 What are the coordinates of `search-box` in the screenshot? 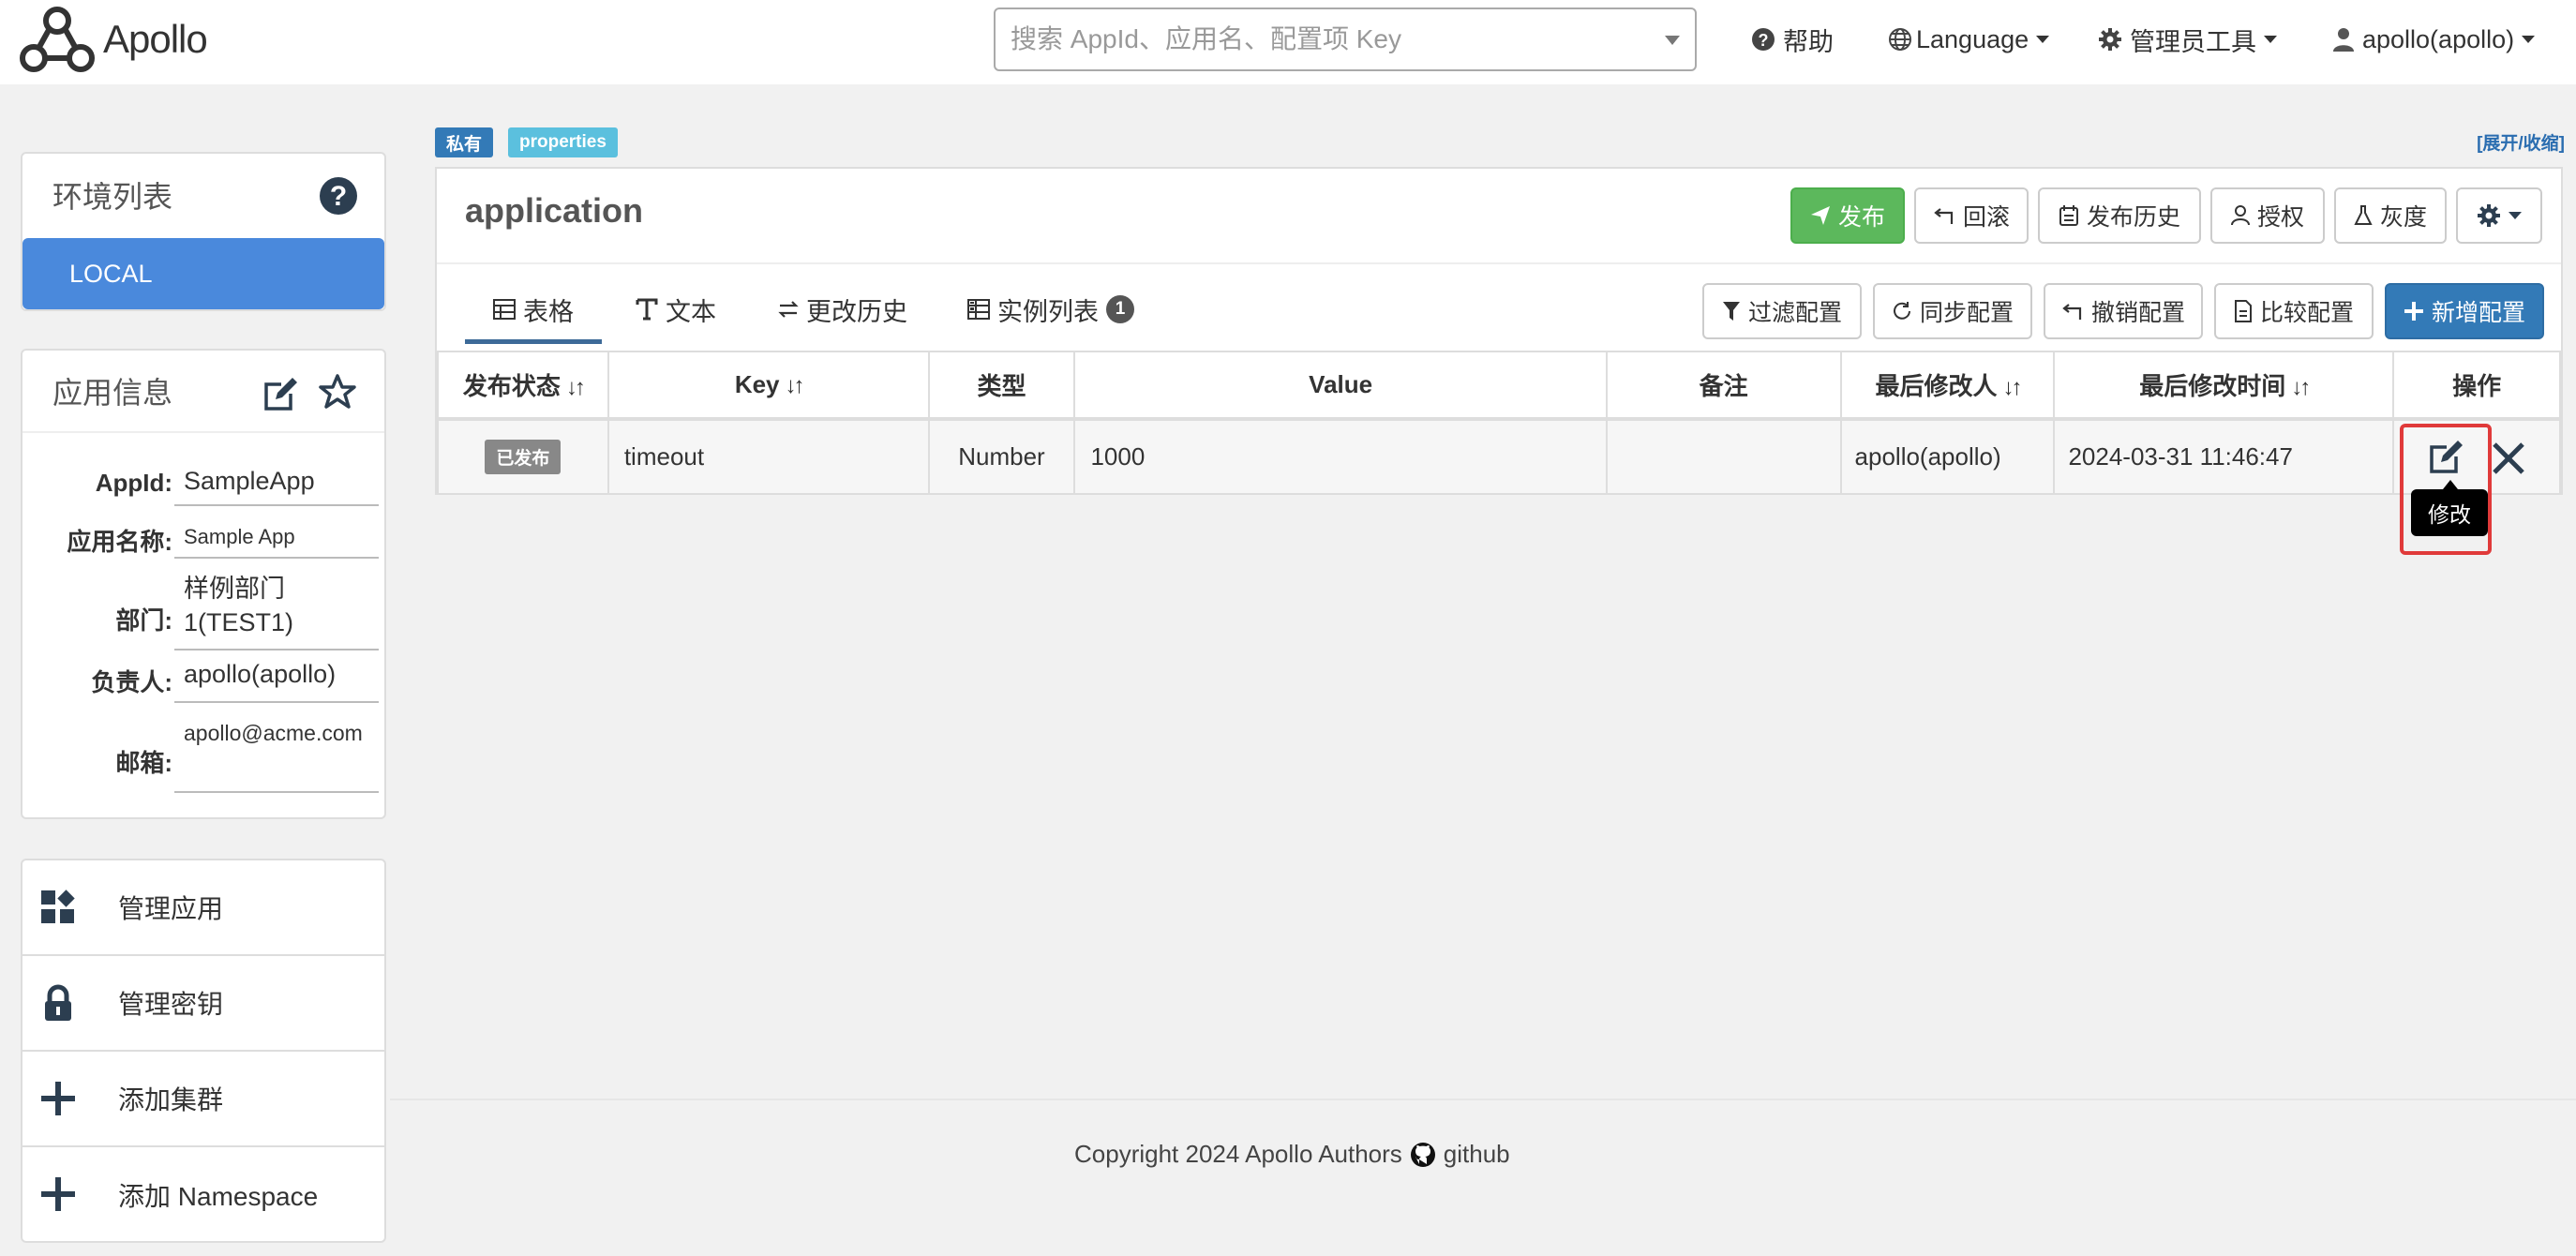 It's located at (1346, 39).